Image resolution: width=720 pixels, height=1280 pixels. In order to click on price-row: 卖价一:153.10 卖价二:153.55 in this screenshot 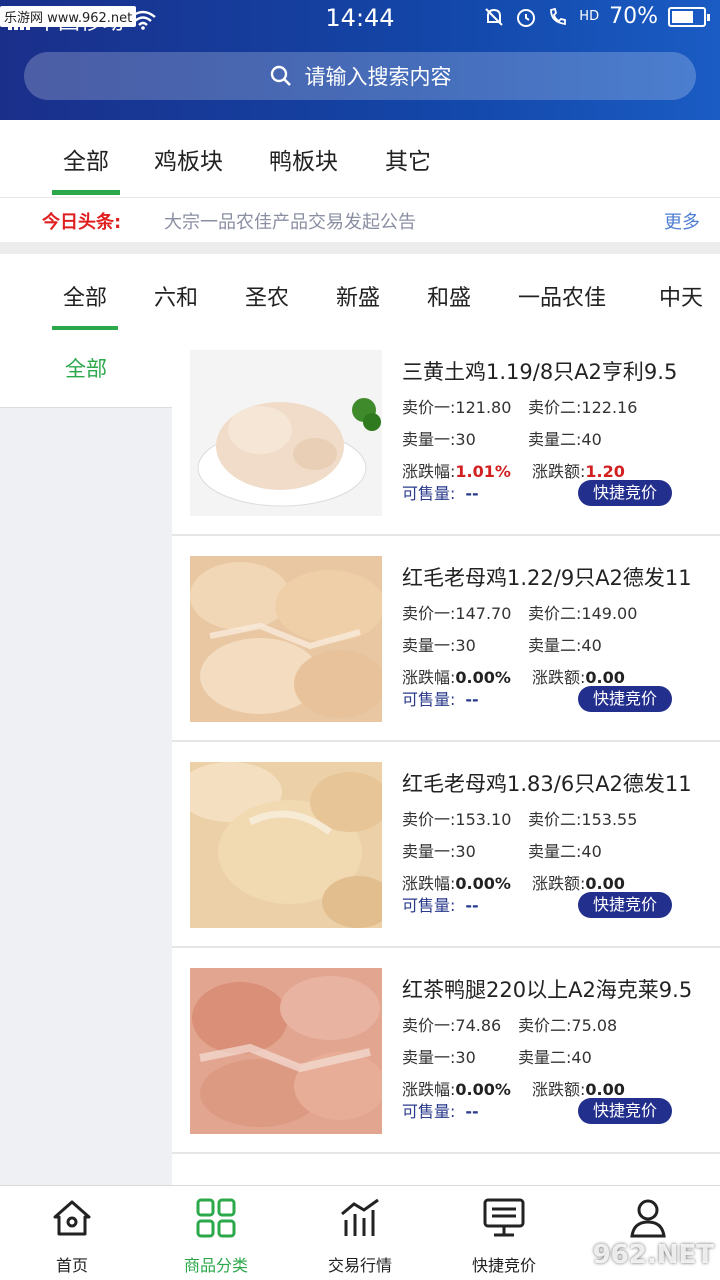, I will do `click(519, 818)`.